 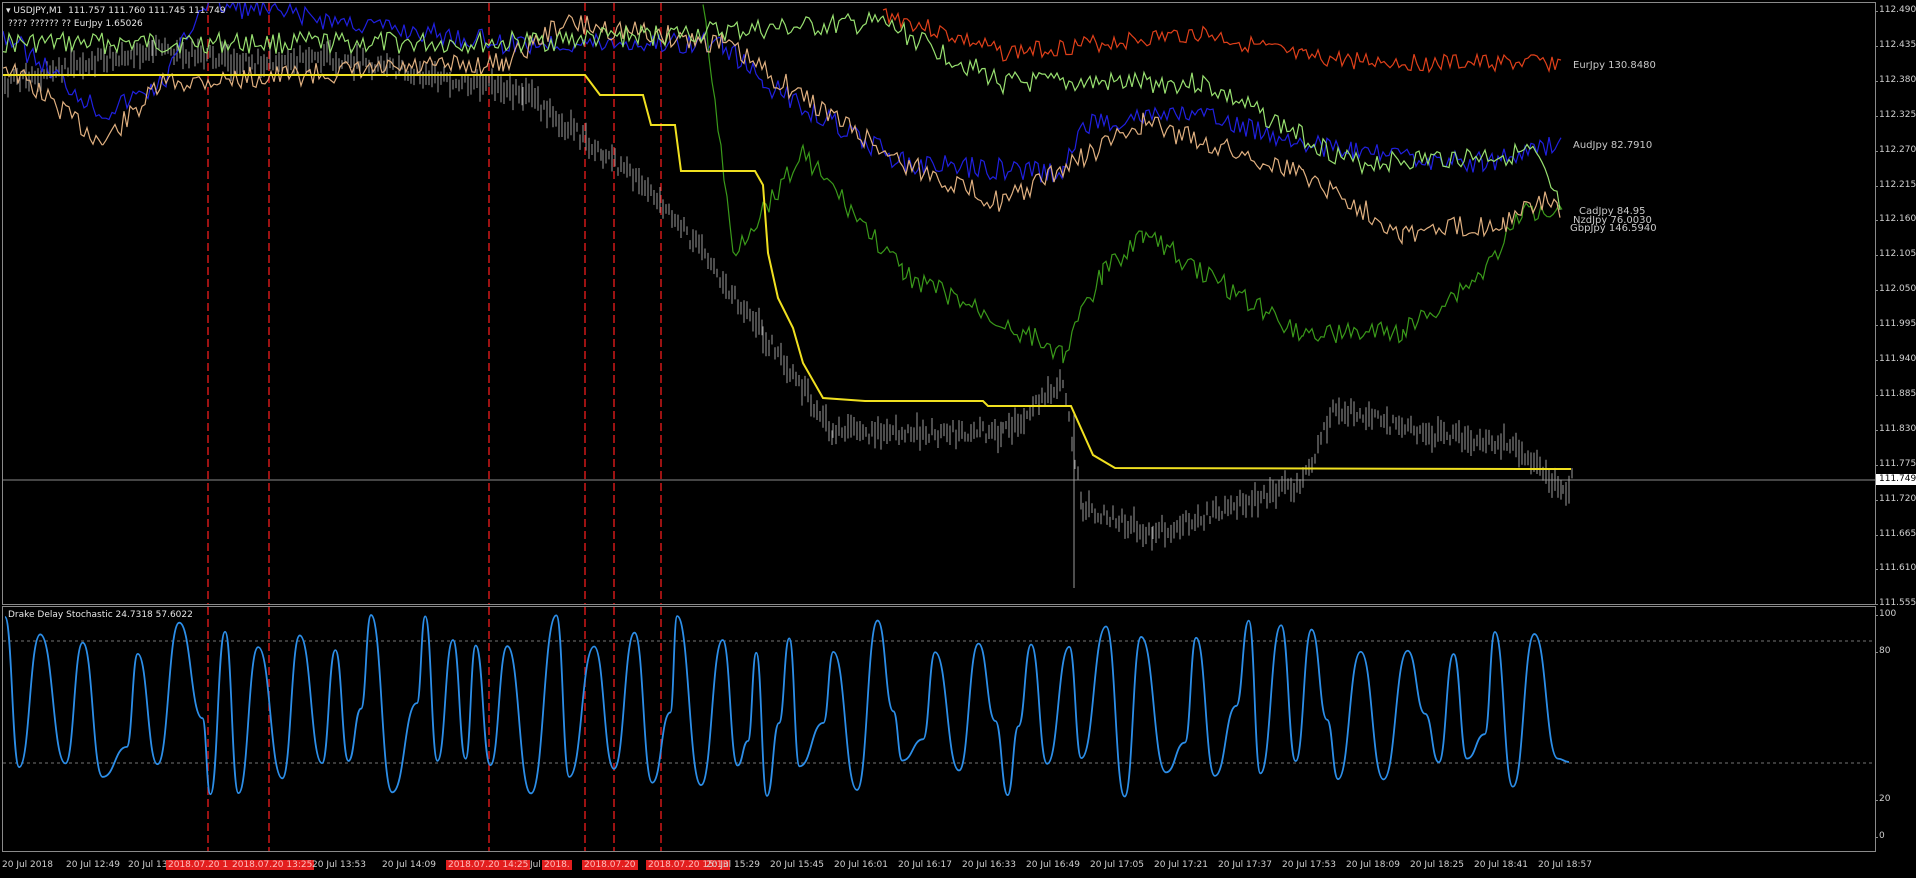 I want to click on price-tick: 111.720, so click(x=1895, y=498).